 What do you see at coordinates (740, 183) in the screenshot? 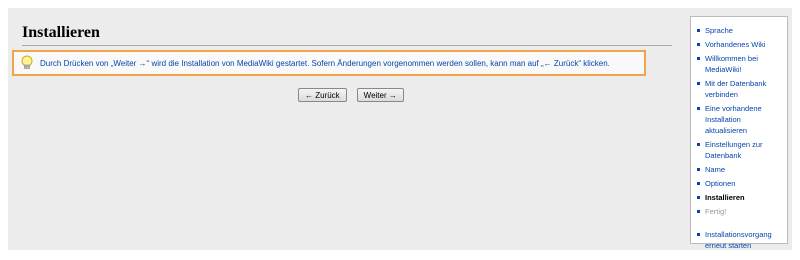
I see `step-options: Optionen` at bounding box center [740, 183].